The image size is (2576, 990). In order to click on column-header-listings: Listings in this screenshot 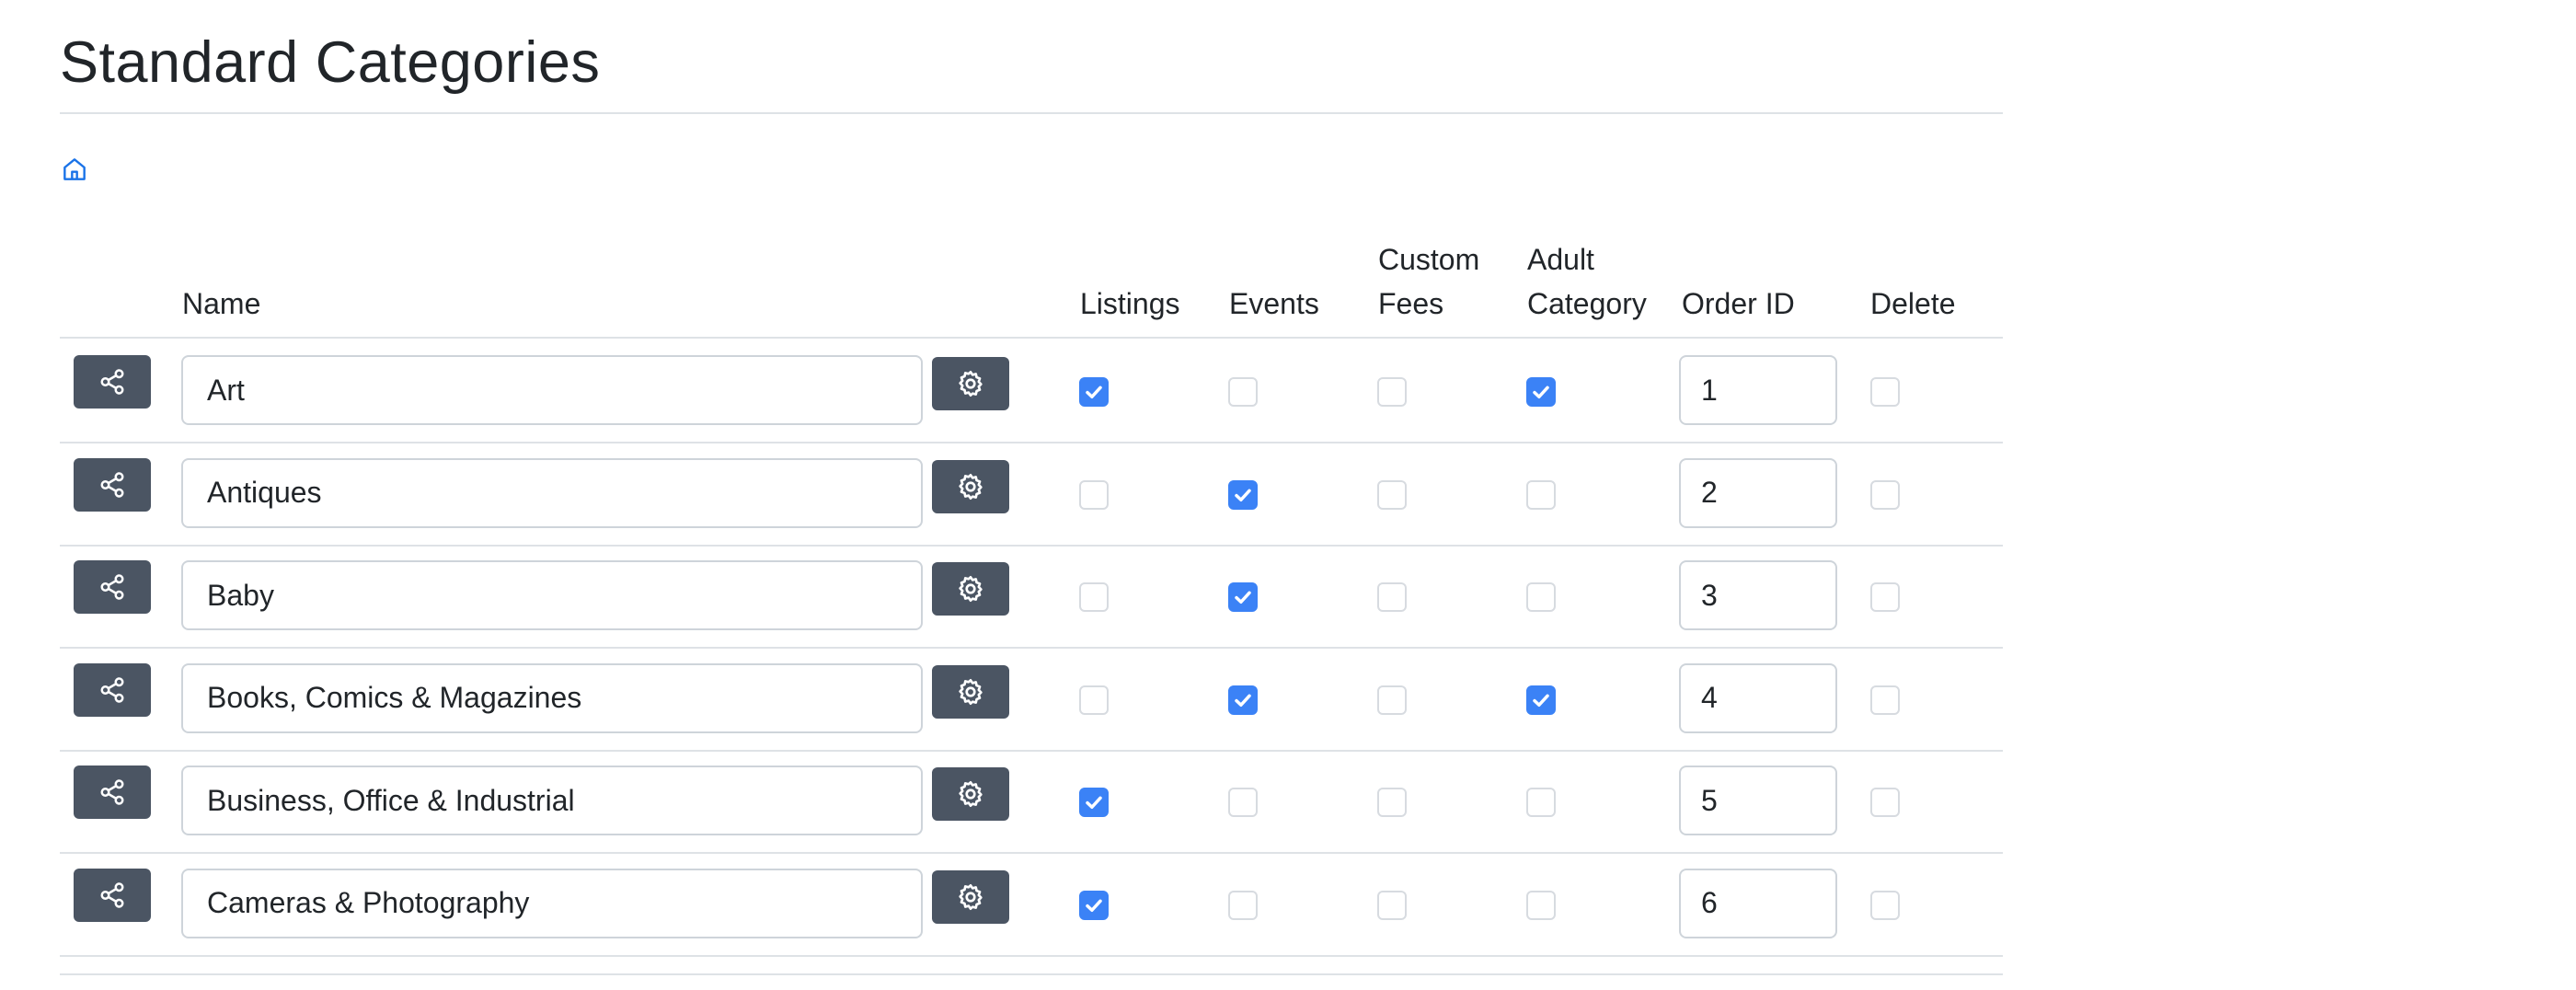, I will do `click(1130, 303)`.